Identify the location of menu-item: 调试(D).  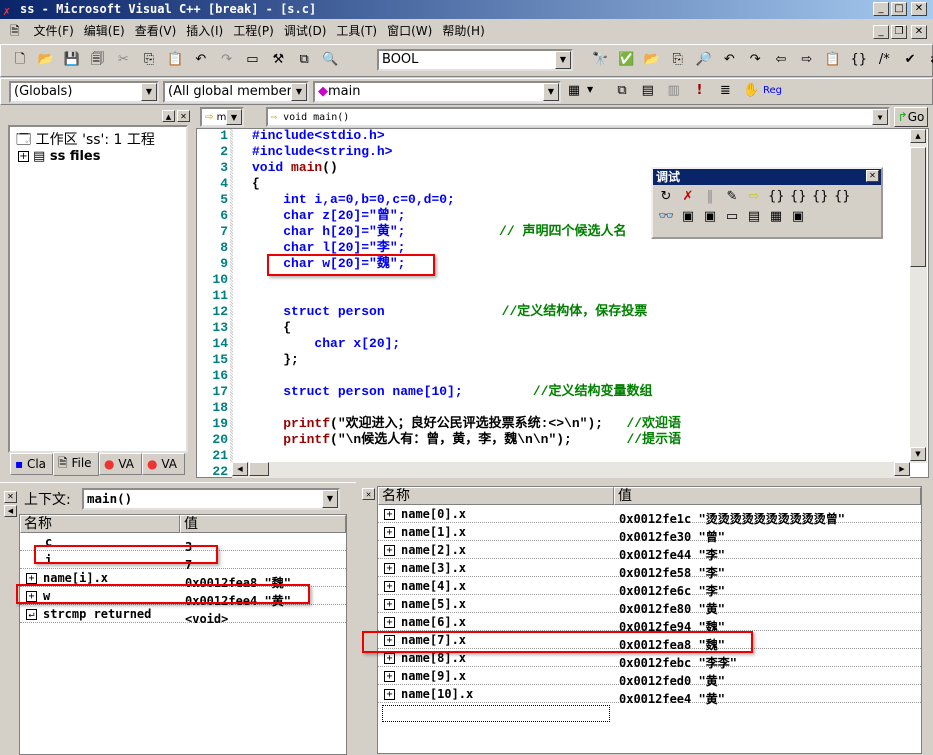
(305, 31).